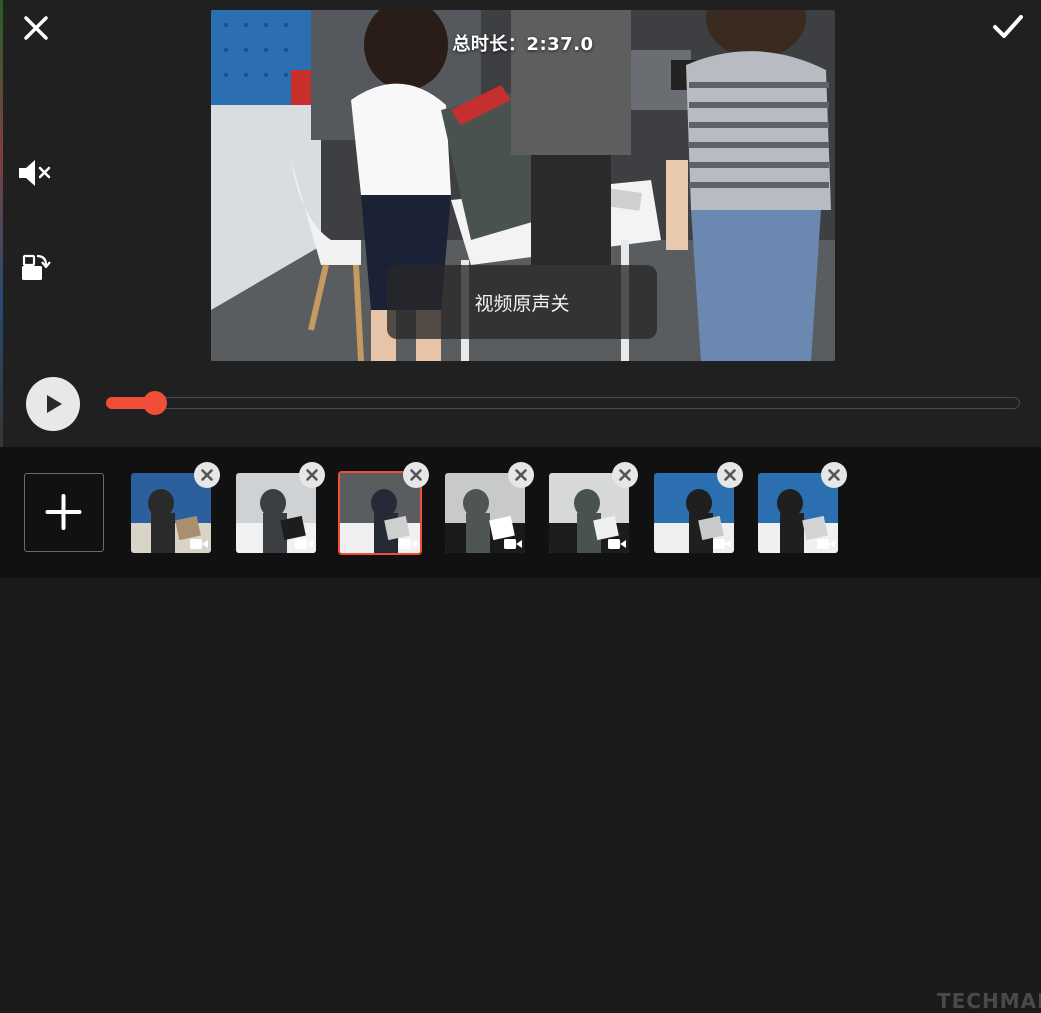 Image resolution: width=1041 pixels, height=1013 pixels. What do you see at coordinates (523, 44) in the screenshot?
I see `total-duration-label: 总时长：2:37.0` at bounding box center [523, 44].